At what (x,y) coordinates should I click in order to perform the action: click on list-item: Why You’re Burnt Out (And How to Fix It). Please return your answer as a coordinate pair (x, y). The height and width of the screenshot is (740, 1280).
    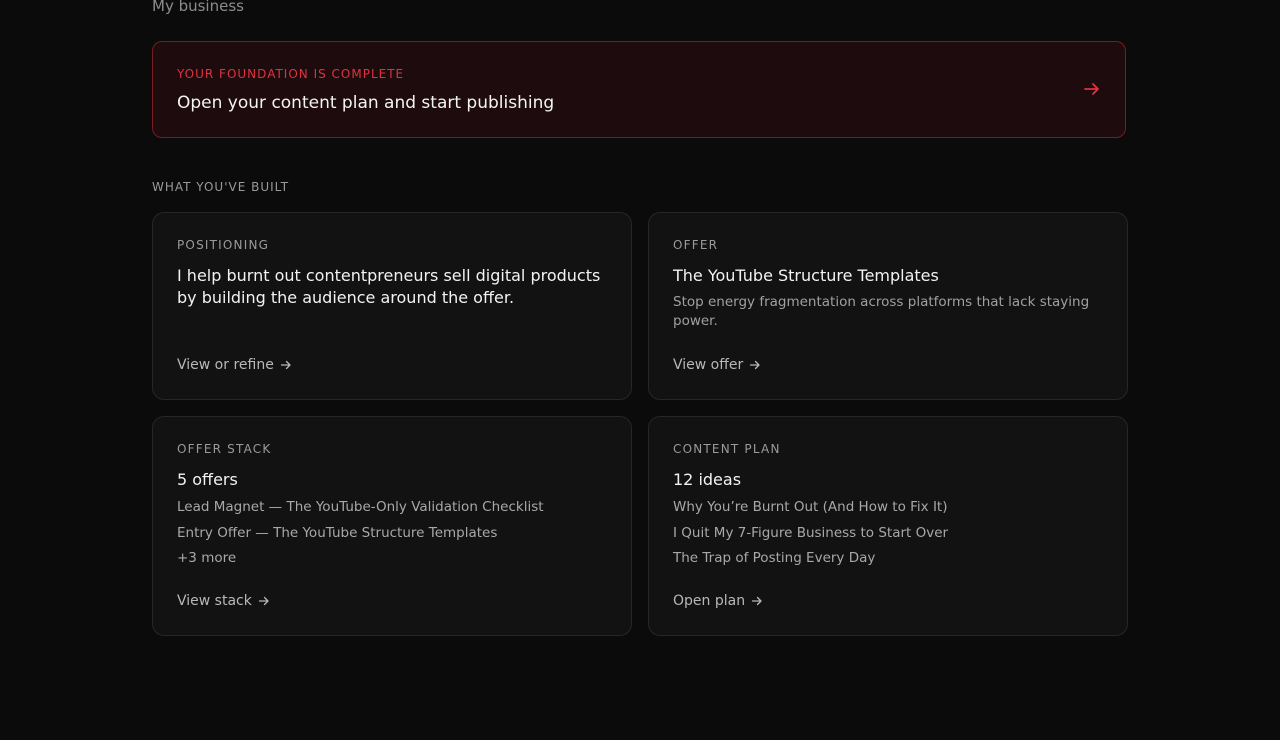
    Looking at the image, I should click on (810, 507).